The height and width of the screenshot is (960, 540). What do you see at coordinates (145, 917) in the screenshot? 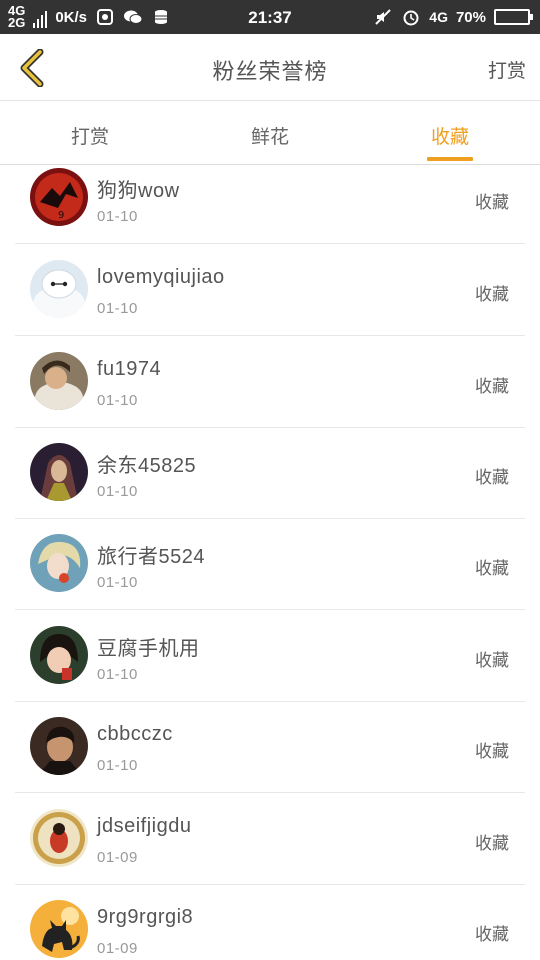
I see `user-name: 9rg9rgrgi8` at bounding box center [145, 917].